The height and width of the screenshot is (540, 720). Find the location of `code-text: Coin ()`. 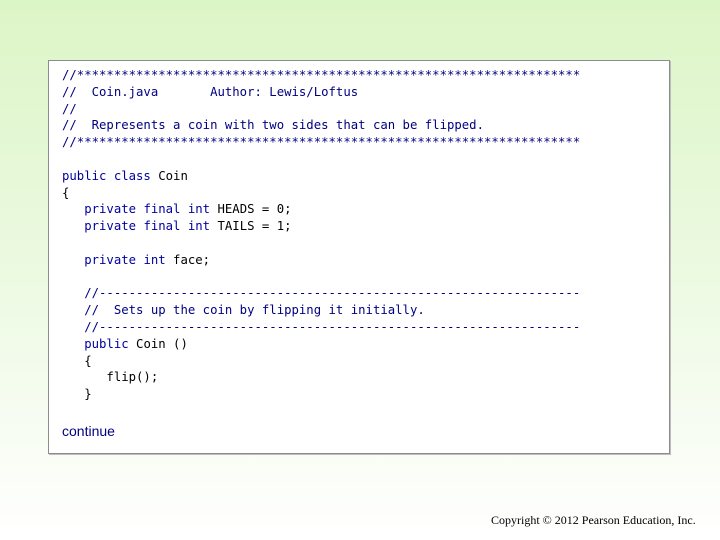

code-text: Coin () is located at coordinates (158, 343).